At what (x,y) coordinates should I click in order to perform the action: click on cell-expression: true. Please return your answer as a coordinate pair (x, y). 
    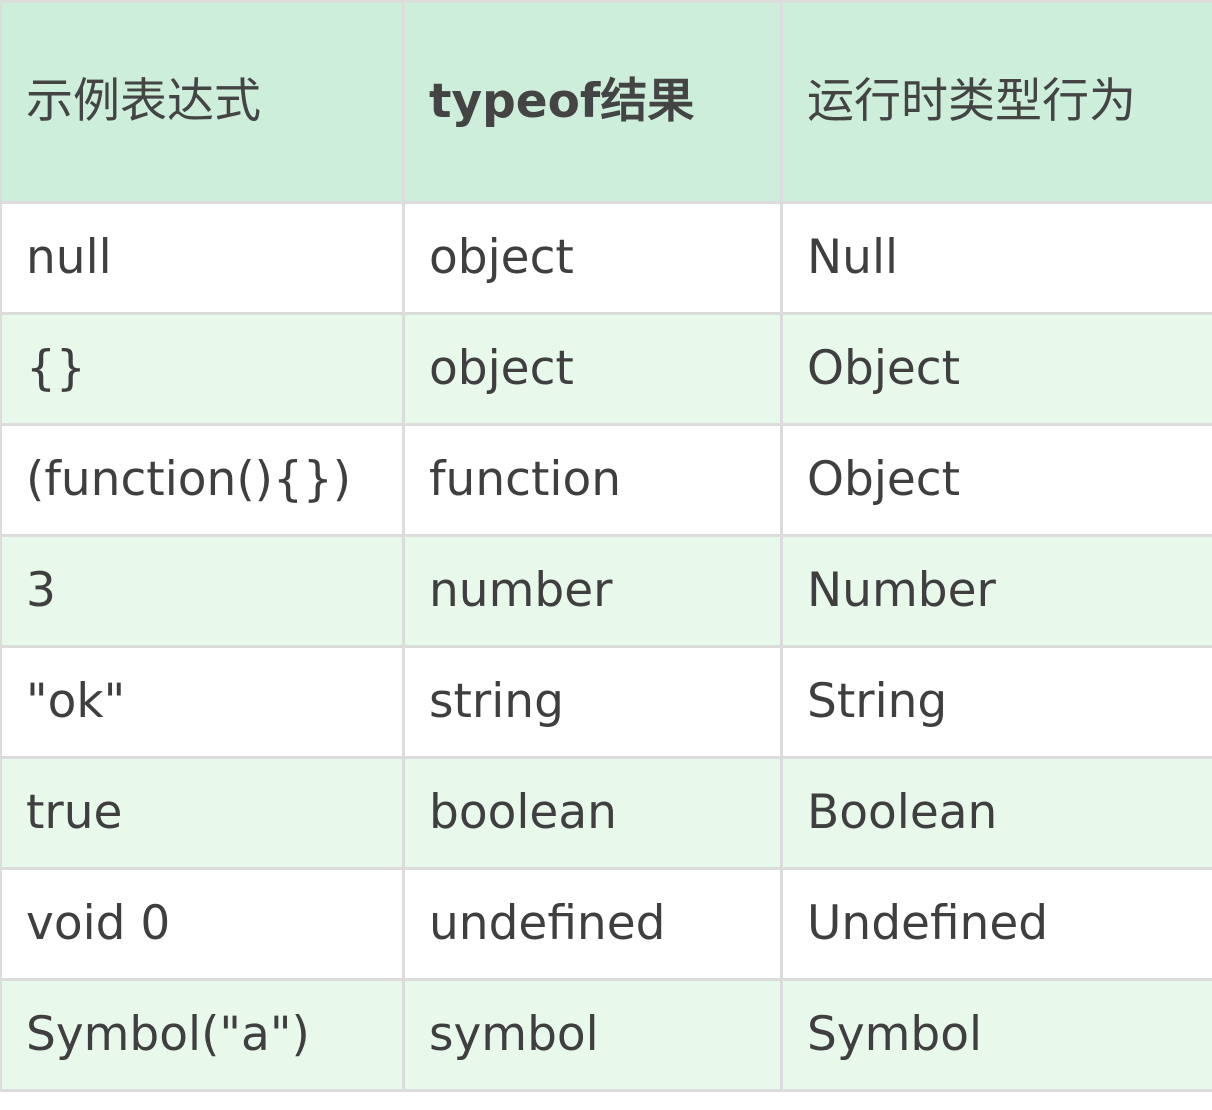
    Looking at the image, I should click on (202, 813).